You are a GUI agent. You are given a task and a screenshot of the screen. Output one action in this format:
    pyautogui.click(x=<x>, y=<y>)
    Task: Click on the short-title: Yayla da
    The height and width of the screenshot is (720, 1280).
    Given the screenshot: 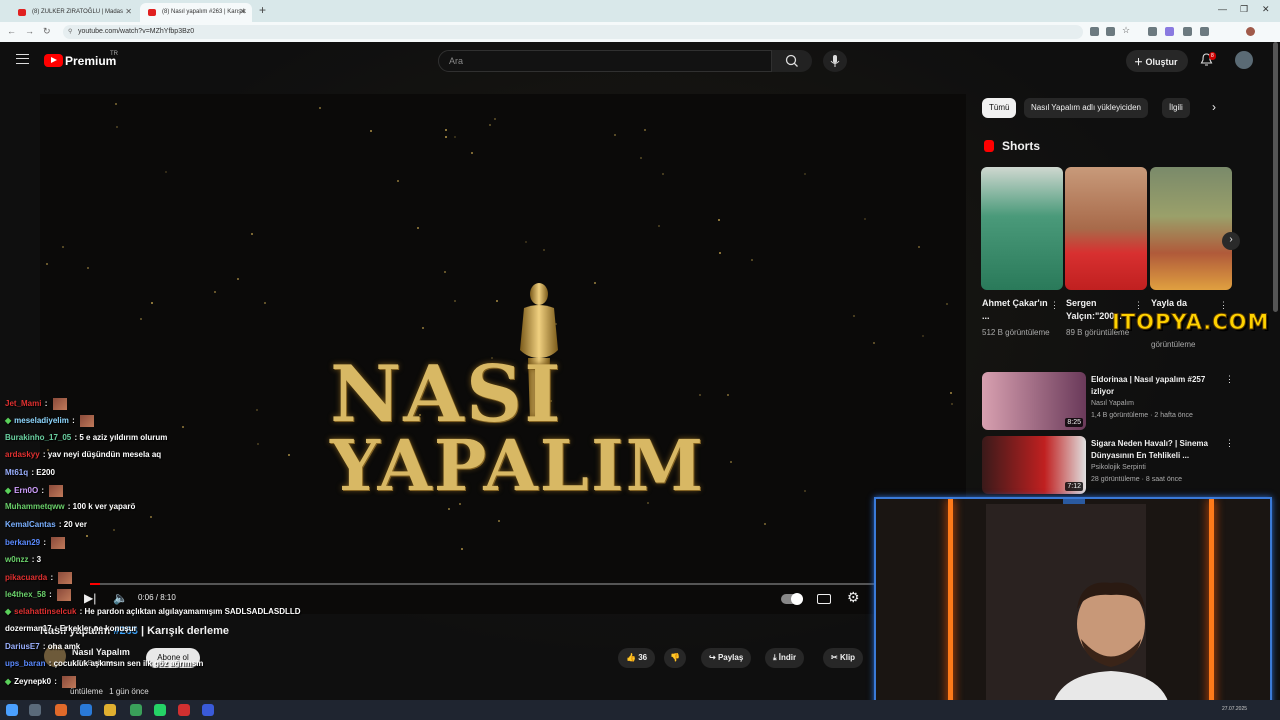 What is the action you would take?
    pyautogui.click(x=1184, y=303)
    